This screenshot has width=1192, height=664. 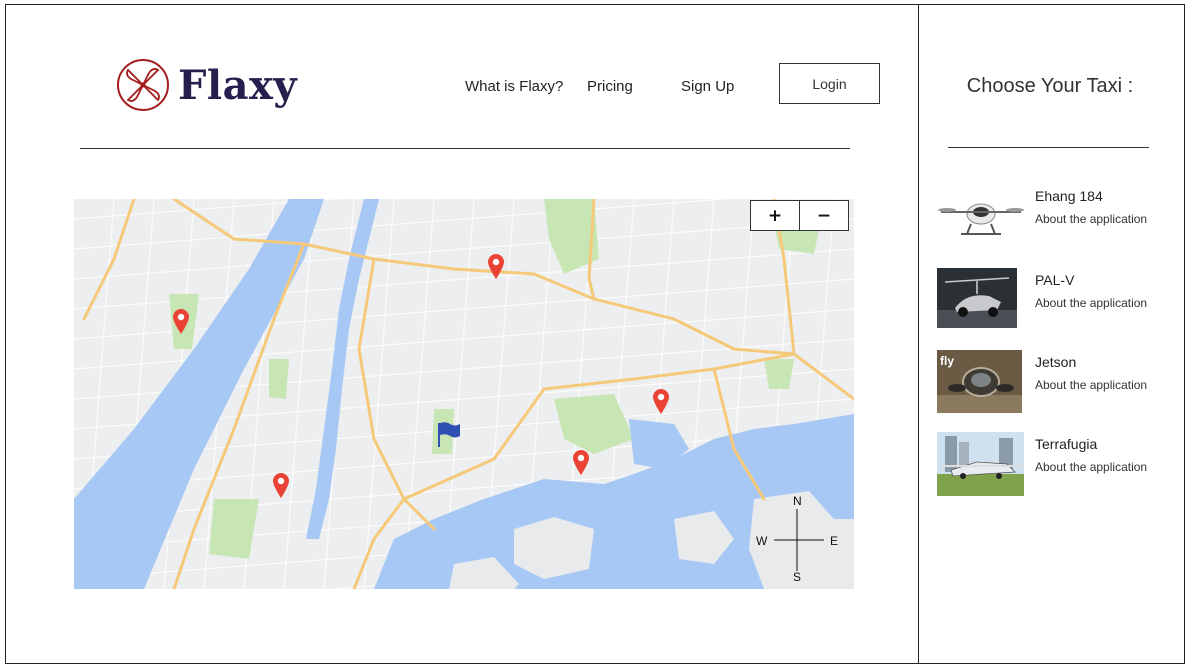 I want to click on brand-logo: Flaxy, so click(x=206, y=85).